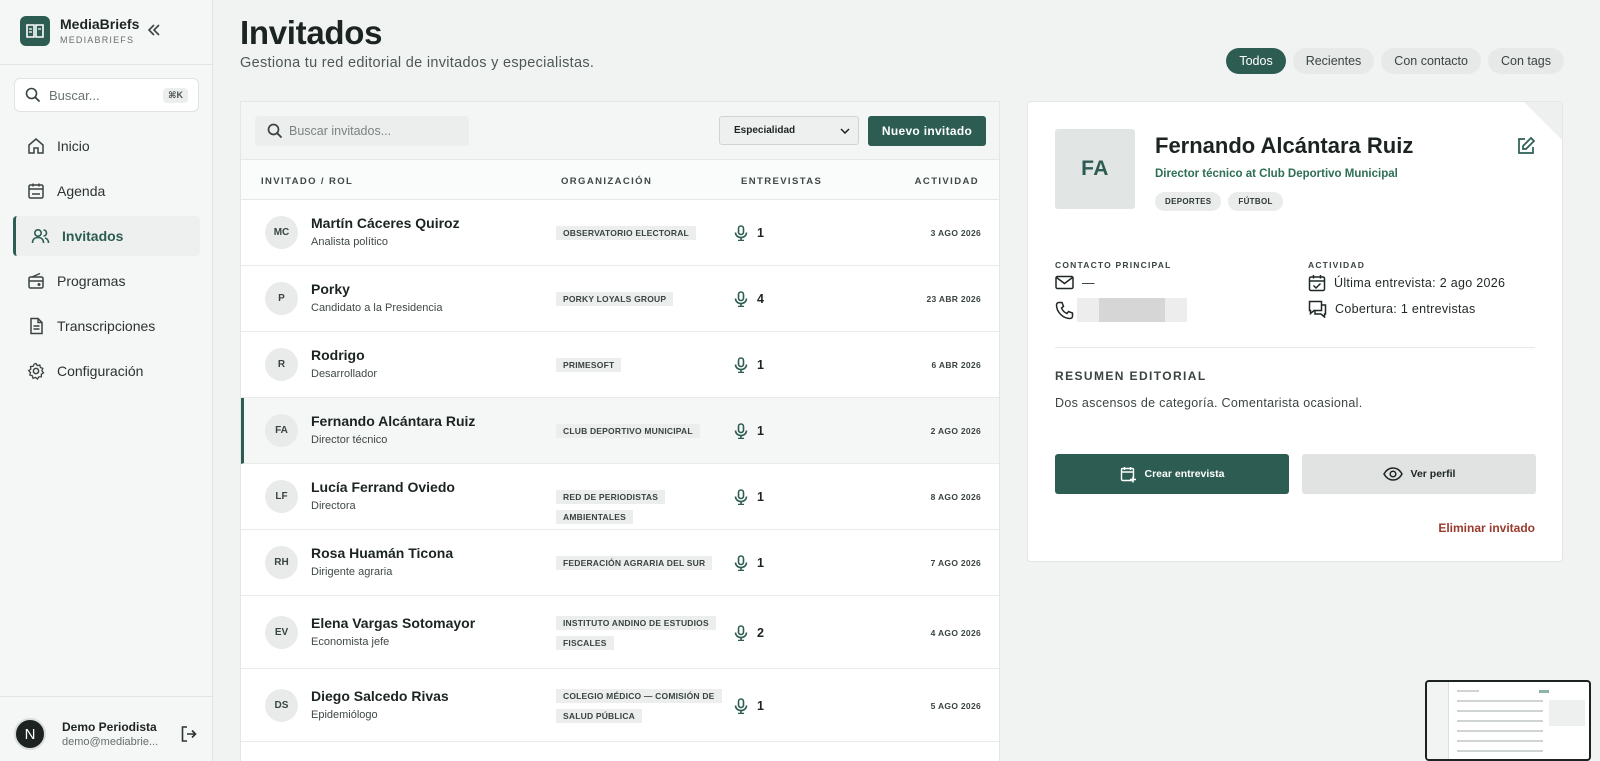 This screenshot has height=761, width=1600. I want to click on create-interview-button: Crear entrevista, so click(1172, 474).